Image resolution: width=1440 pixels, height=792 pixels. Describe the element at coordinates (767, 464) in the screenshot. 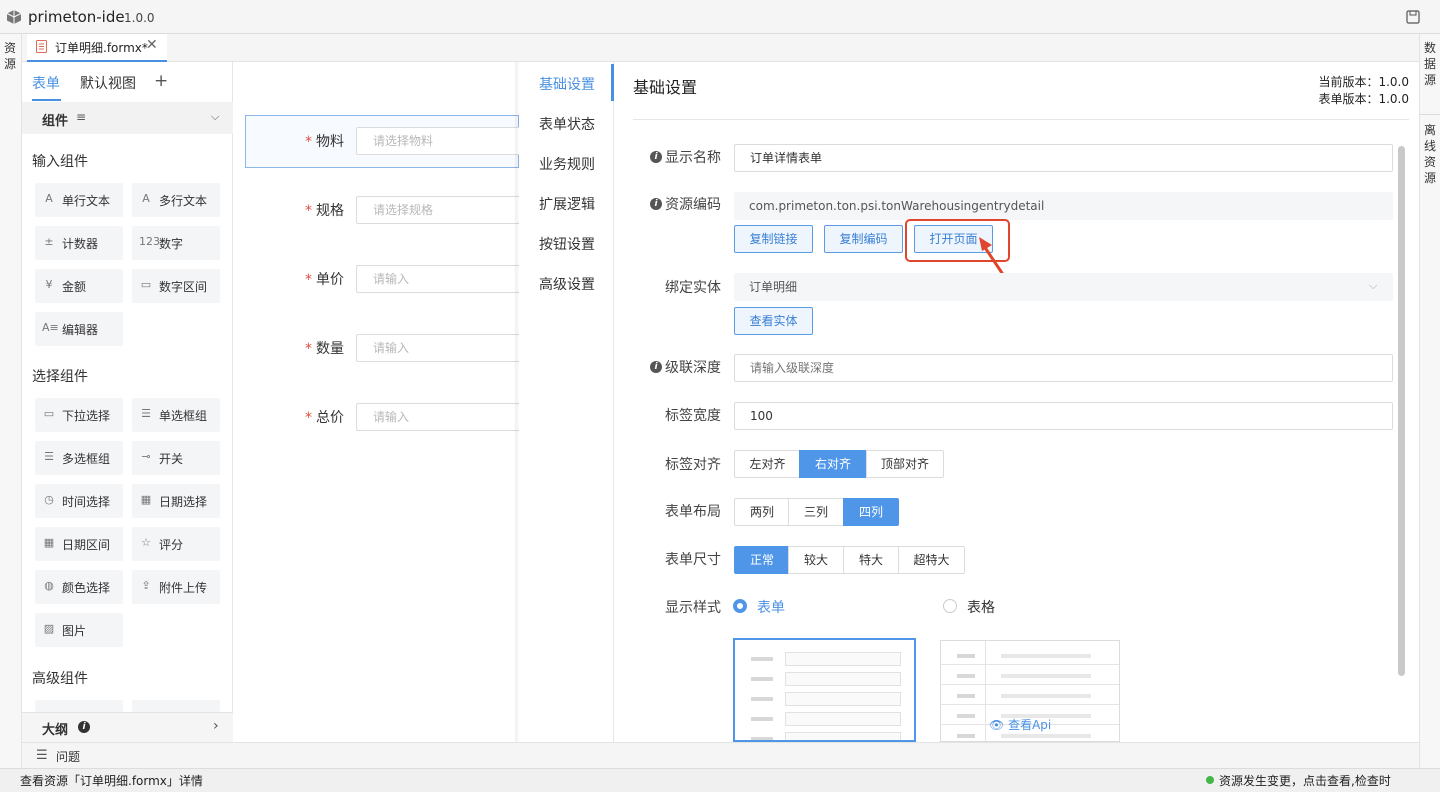

I see `segment-option: 左对齐` at that location.